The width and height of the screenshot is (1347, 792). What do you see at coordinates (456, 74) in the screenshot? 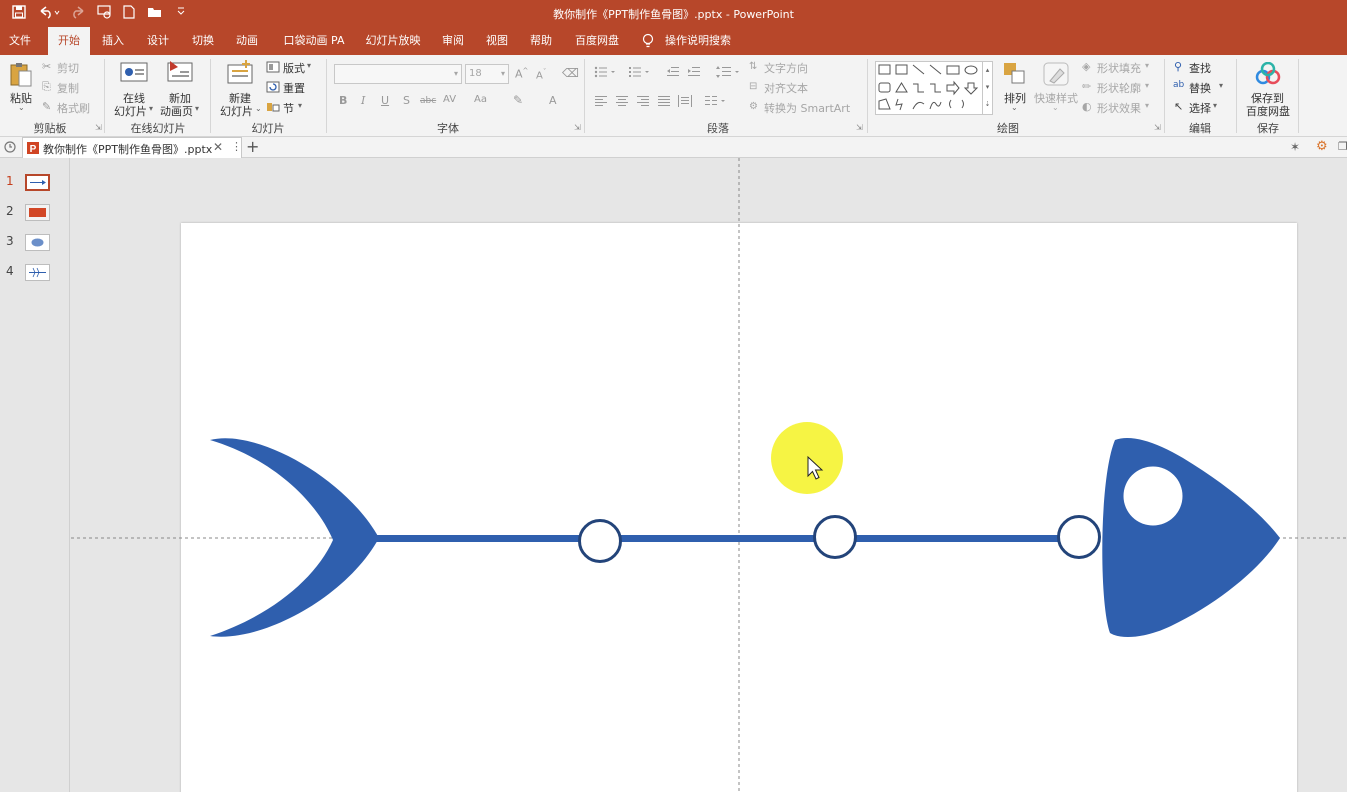
I see `font-name-dropdown-icon: ▾` at bounding box center [456, 74].